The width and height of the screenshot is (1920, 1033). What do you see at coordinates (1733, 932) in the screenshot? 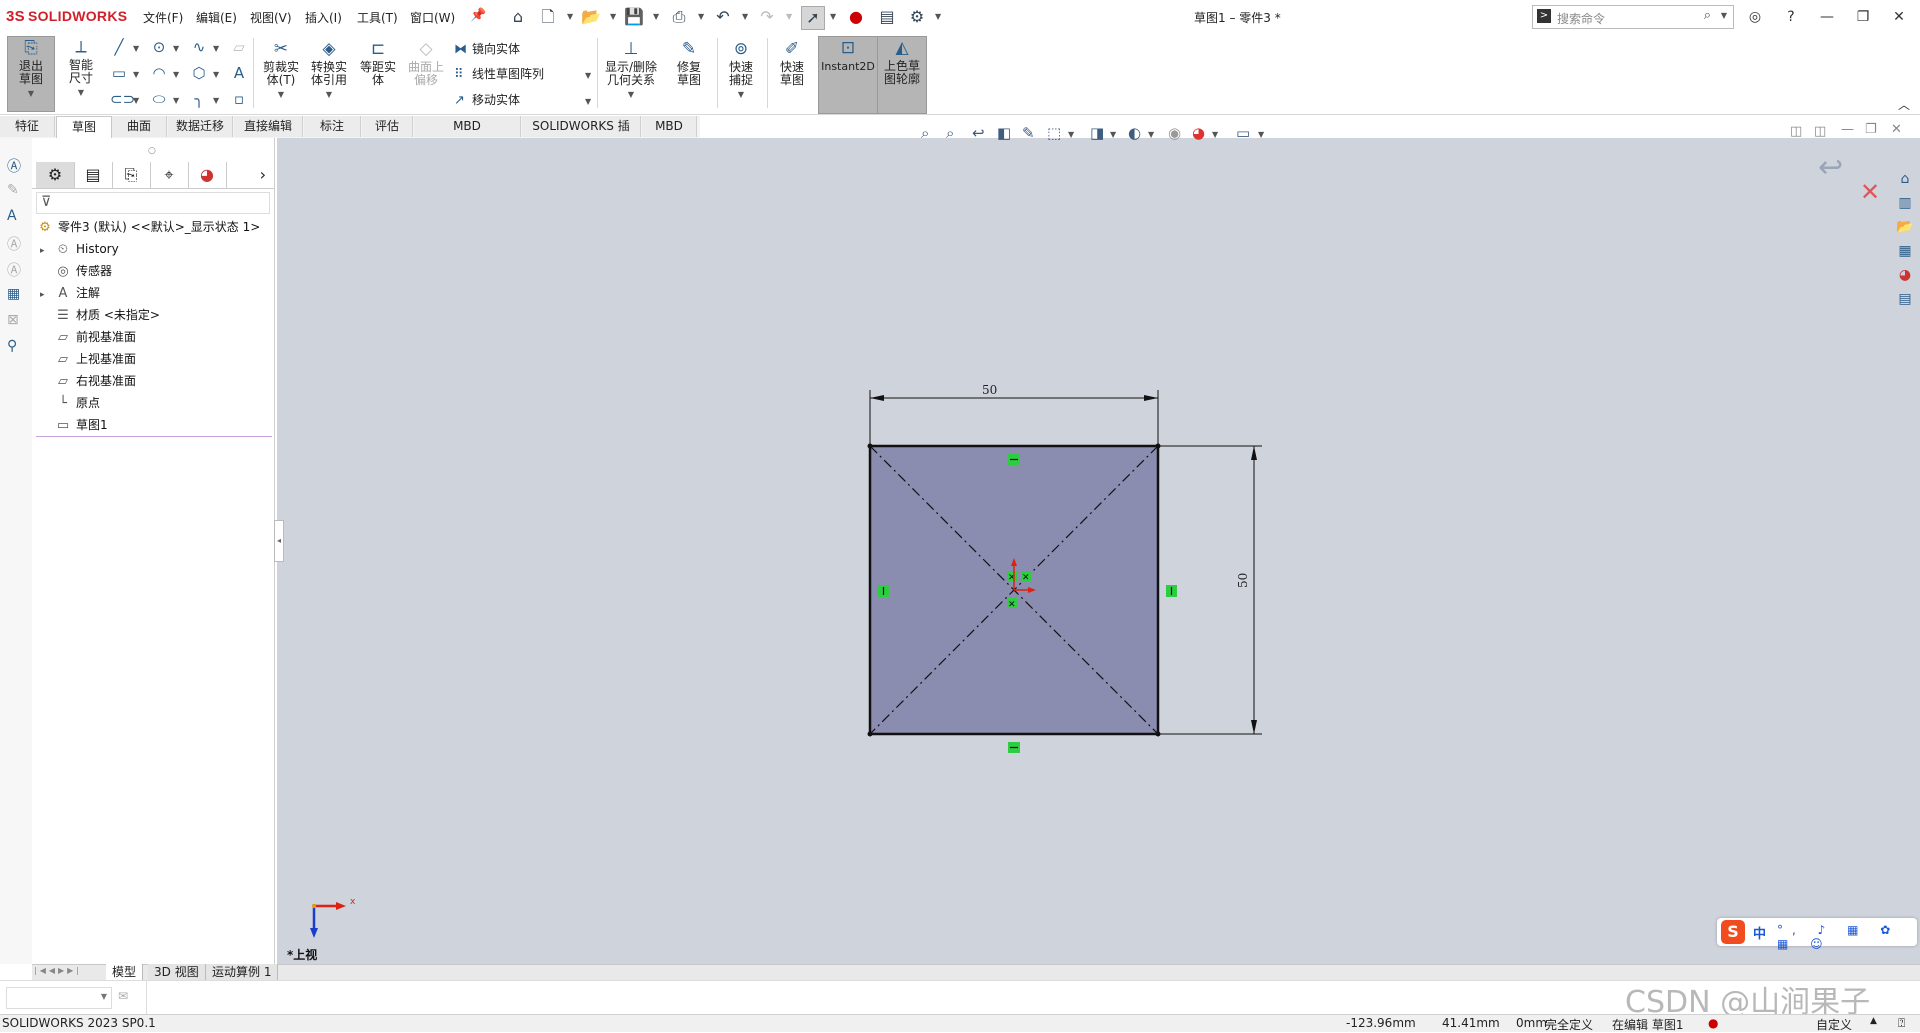
I see `sogou-logo: S` at bounding box center [1733, 932].